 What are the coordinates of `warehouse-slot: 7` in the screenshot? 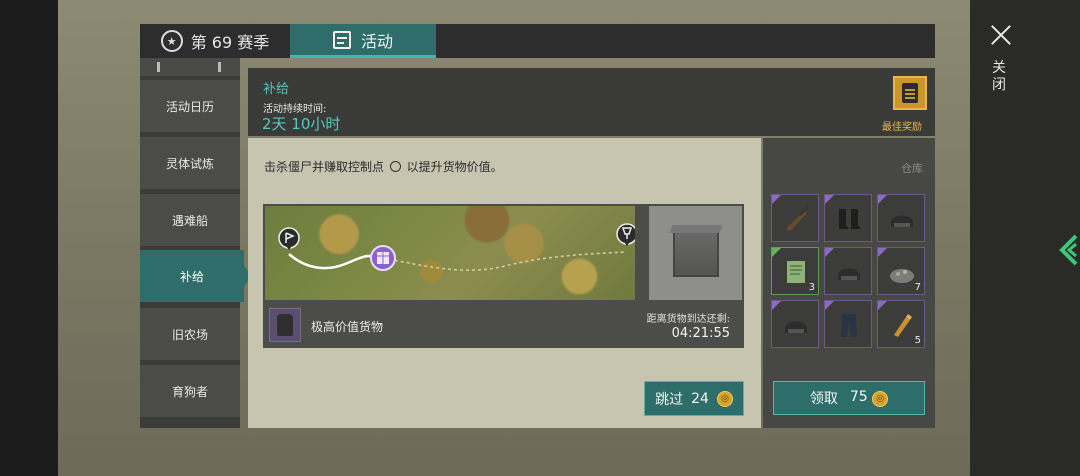 It's located at (901, 271).